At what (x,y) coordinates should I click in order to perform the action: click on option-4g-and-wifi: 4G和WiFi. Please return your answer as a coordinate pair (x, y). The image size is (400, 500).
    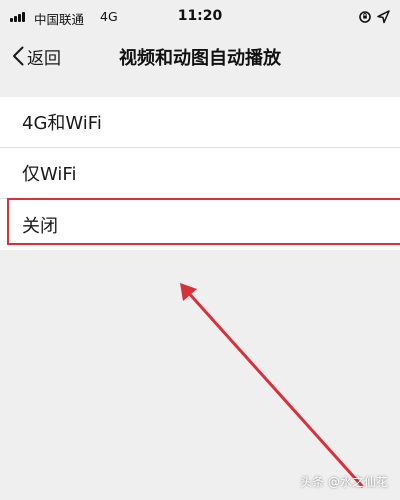
    Looking at the image, I should click on (200, 122).